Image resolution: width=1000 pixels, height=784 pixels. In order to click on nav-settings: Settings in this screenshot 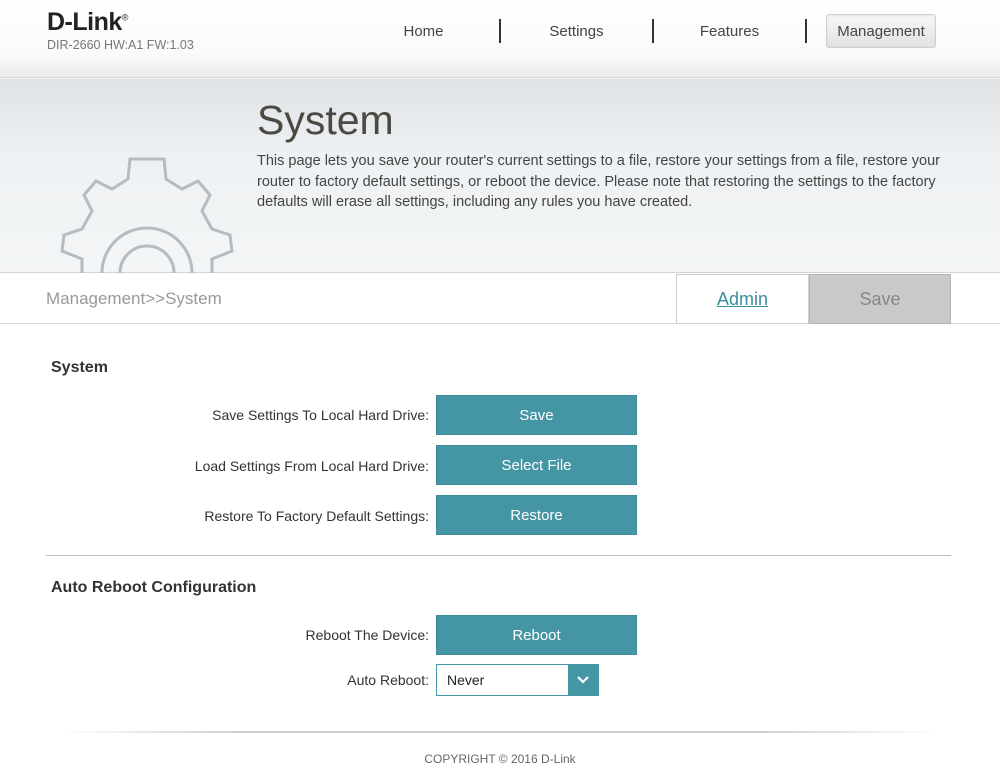, I will do `click(576, 31)`.